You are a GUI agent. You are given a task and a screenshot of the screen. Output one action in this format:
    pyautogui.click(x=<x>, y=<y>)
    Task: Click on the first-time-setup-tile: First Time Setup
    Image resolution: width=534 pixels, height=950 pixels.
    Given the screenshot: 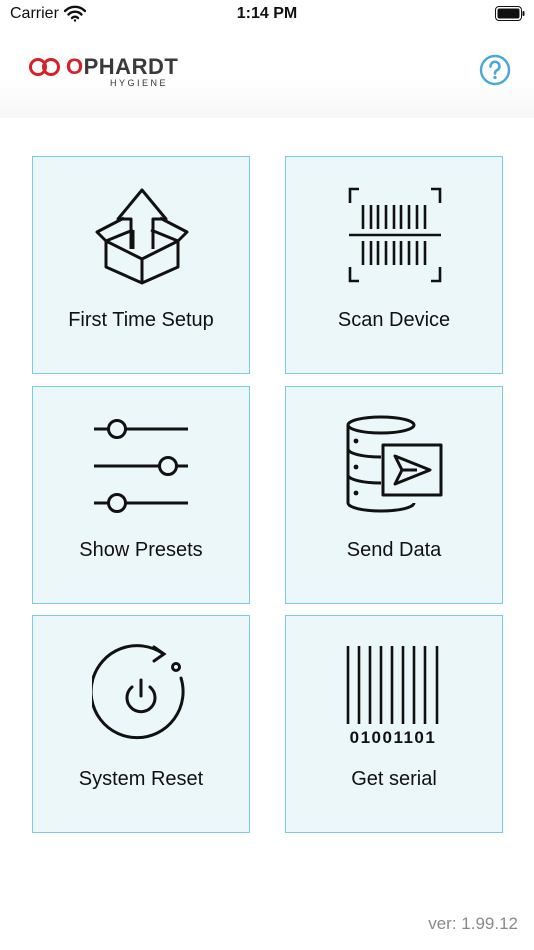 What is the action you would take?
    pyautogui.click(x=141, y=265)
    